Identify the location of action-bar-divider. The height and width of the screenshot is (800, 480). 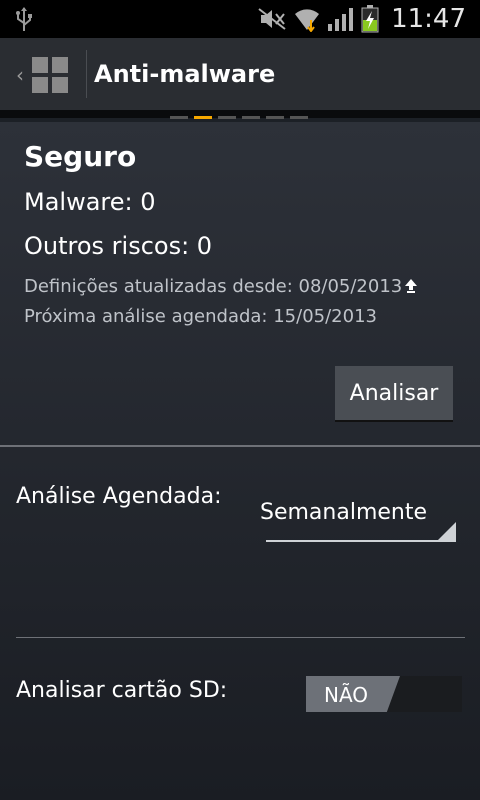
(86, 74).